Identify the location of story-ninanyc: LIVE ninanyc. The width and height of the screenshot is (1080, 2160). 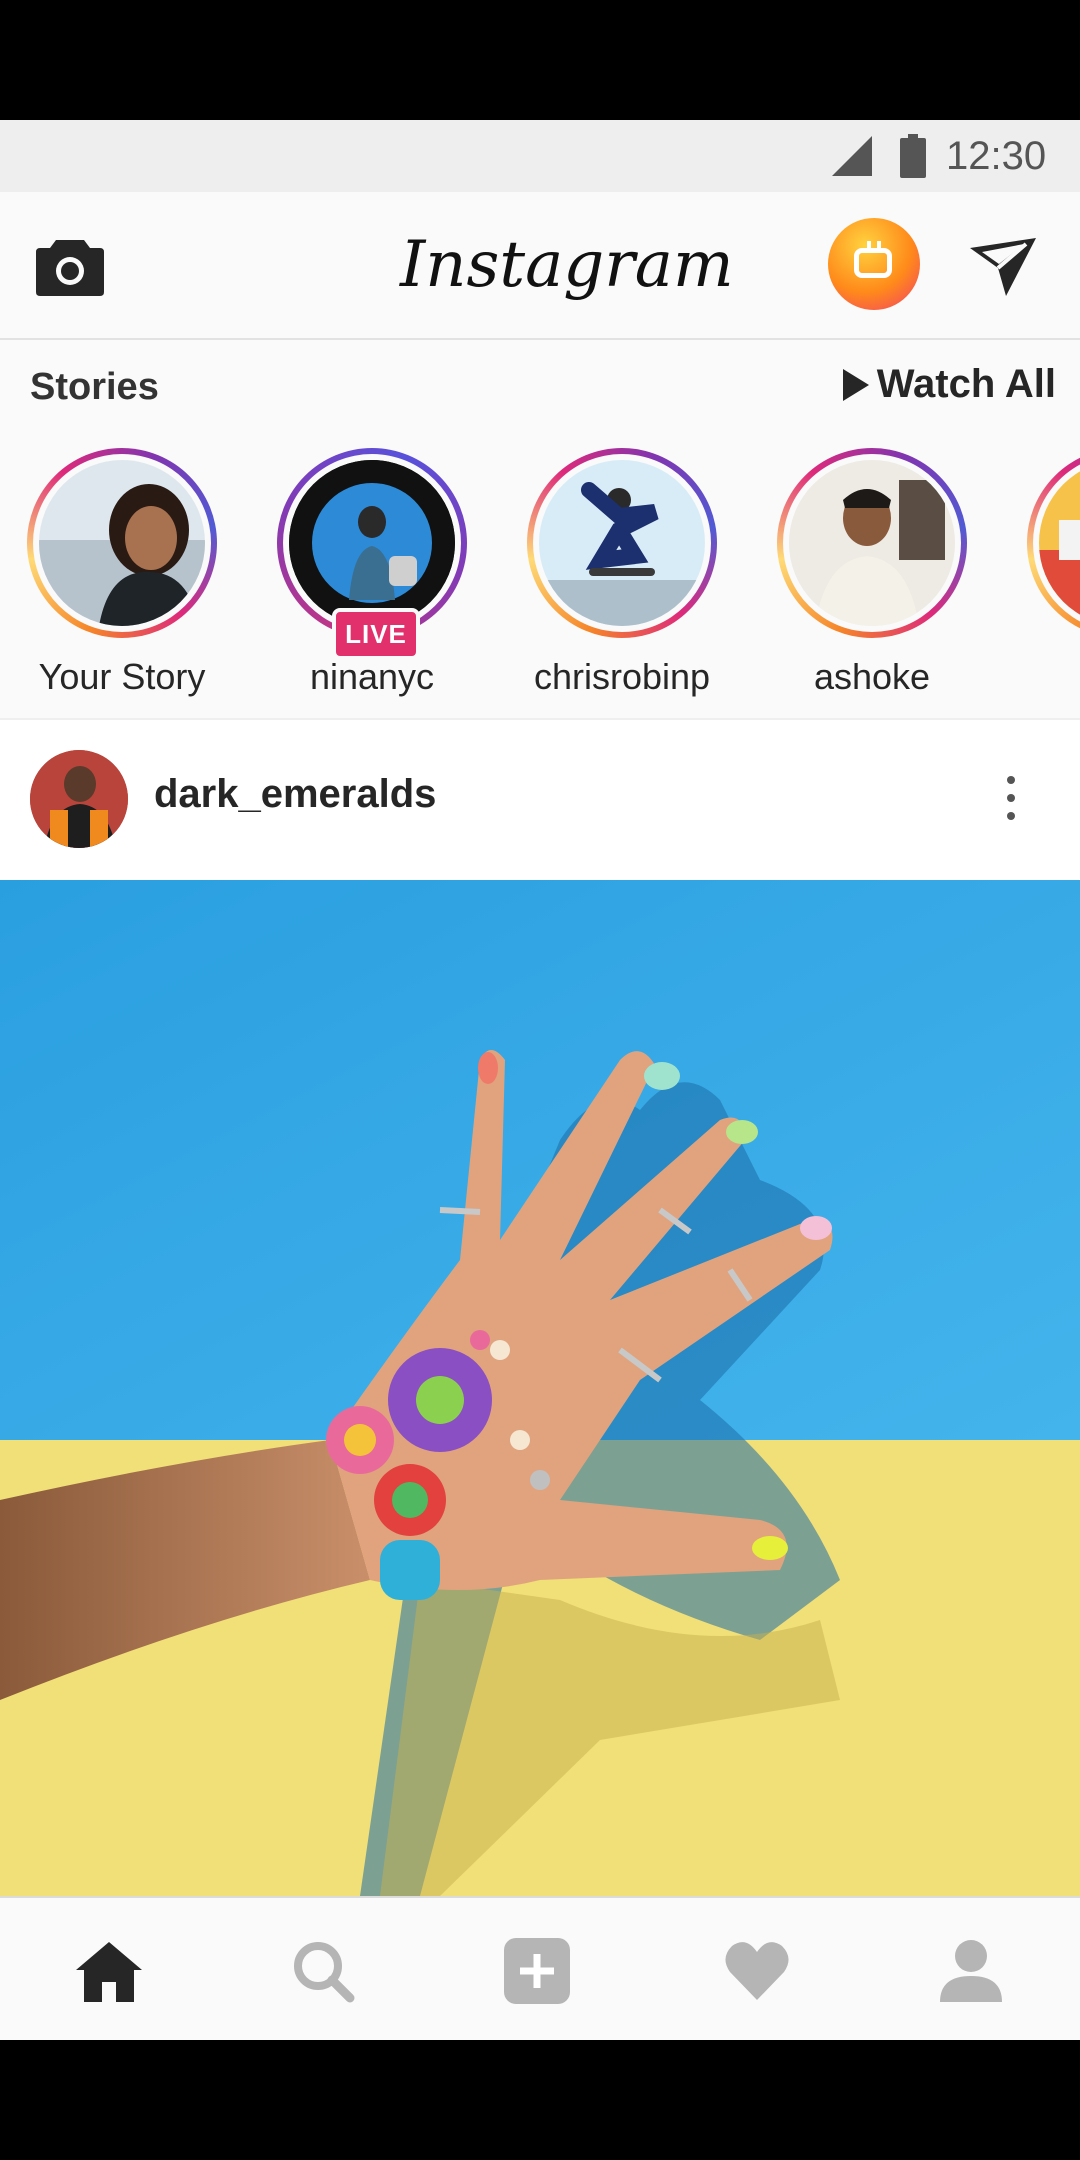
(372, 573).